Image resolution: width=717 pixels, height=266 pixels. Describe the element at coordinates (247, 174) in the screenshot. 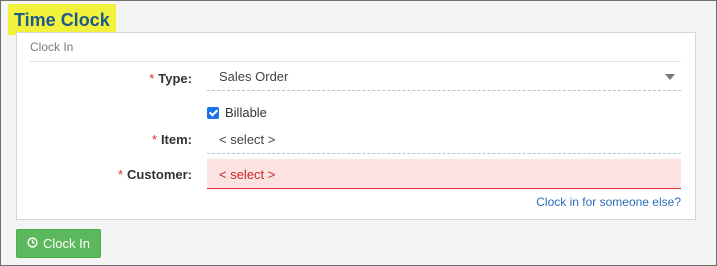

I see `customer-select-value: < select >` at that location.